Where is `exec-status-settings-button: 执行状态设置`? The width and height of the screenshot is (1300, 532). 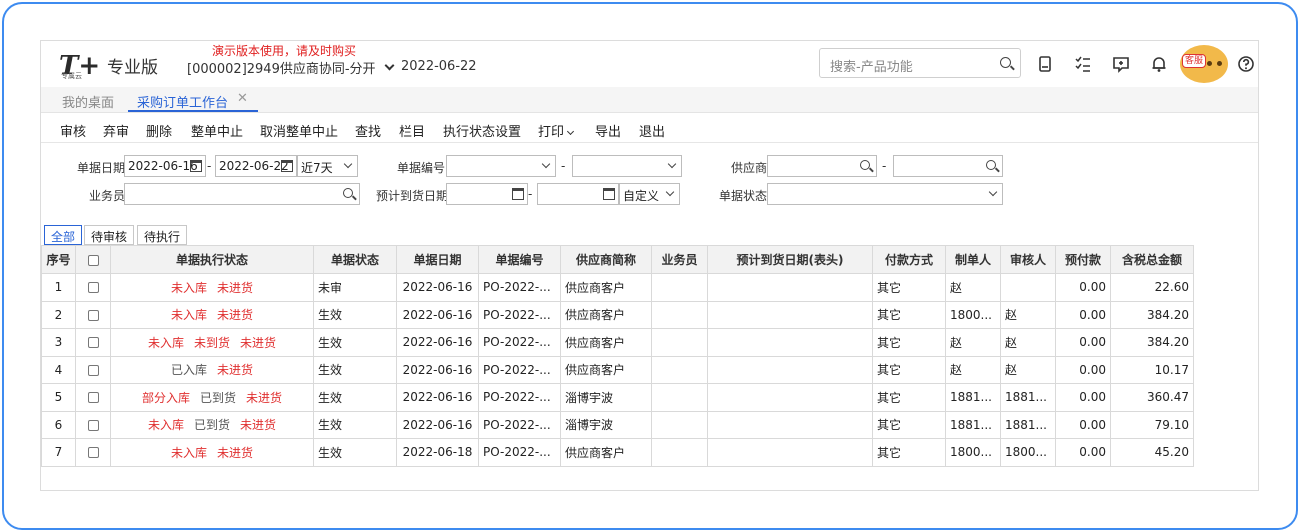
exec-status-settings-button: 执行状态设置 is located at coordinates (482, 130).